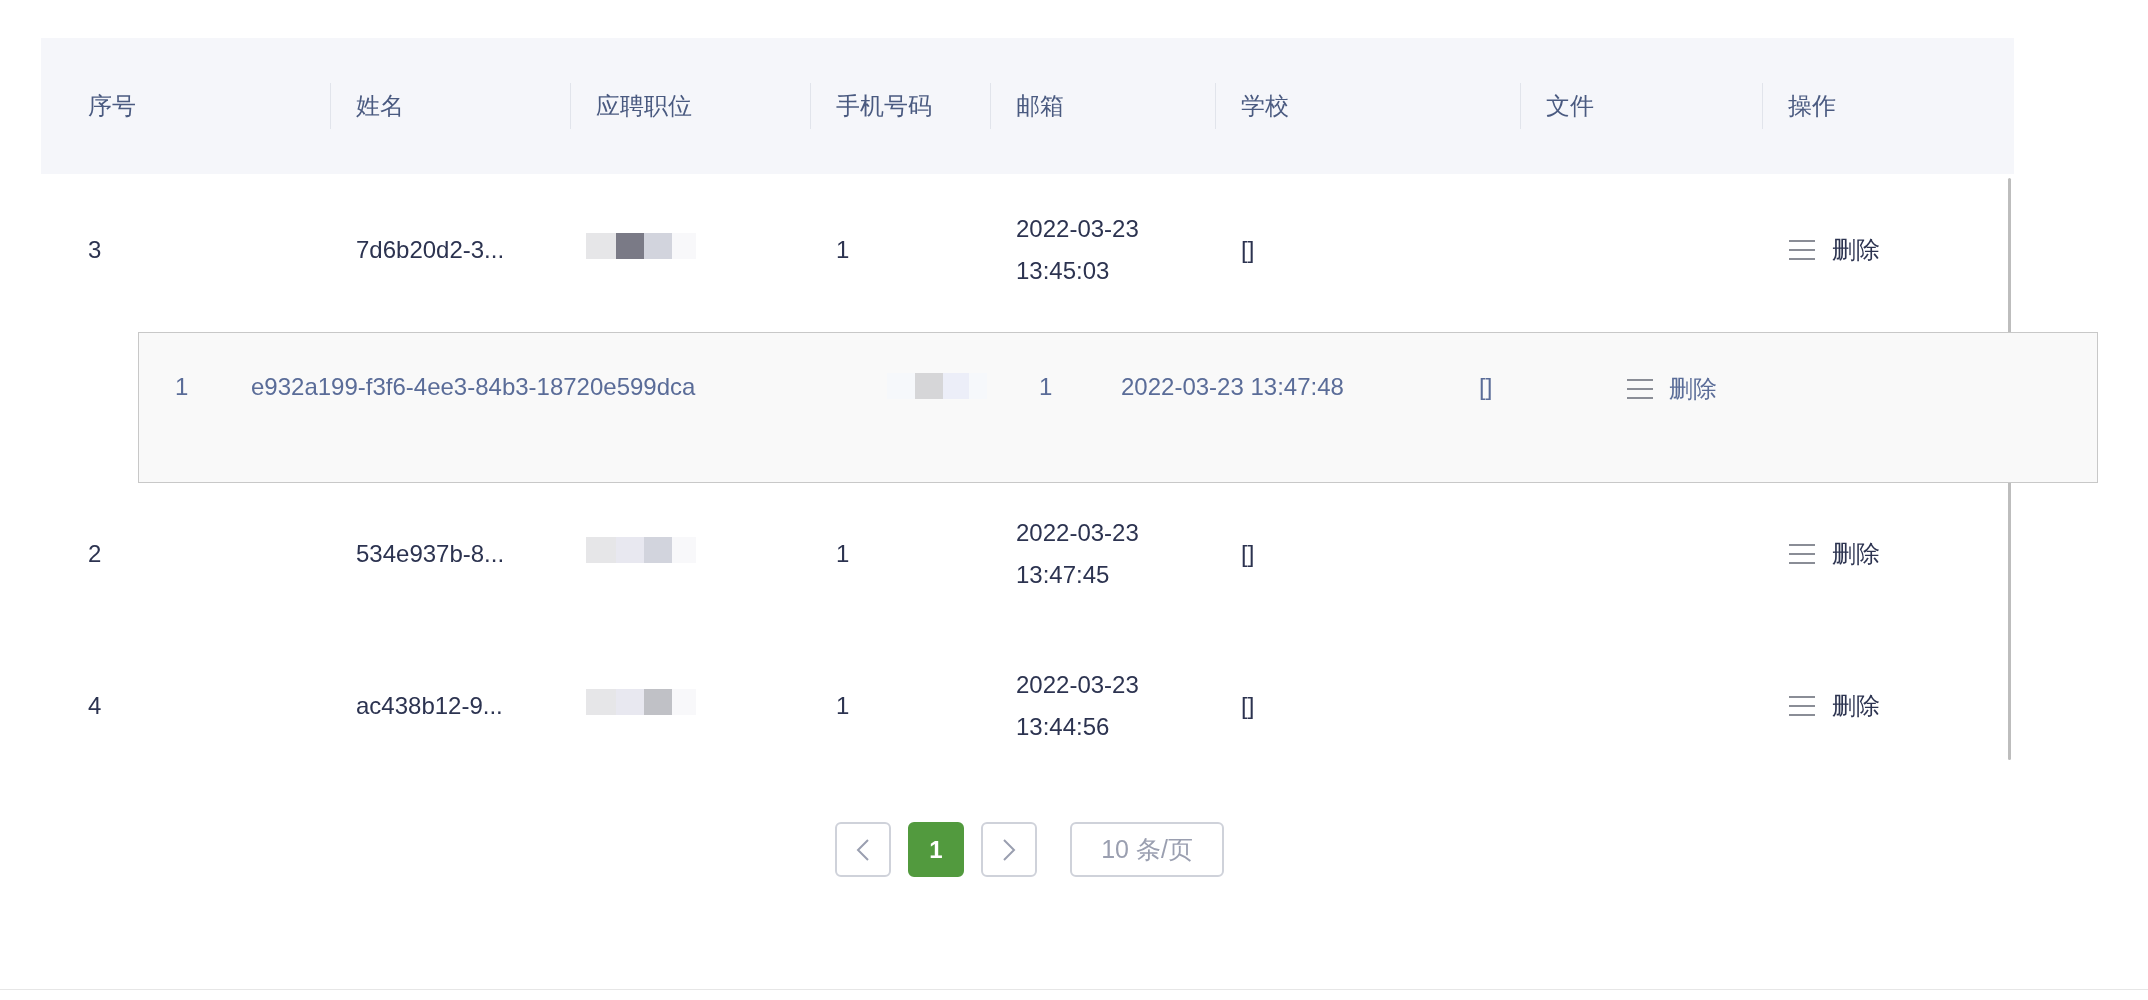 The image size is (2148, 1000). I want to click on dragged-row: 1 e932a199-f3f6-4ee3-84b3-18720e599dca 1 2022-03-23 13:47:48 [] 删除, so click(1118, 407).